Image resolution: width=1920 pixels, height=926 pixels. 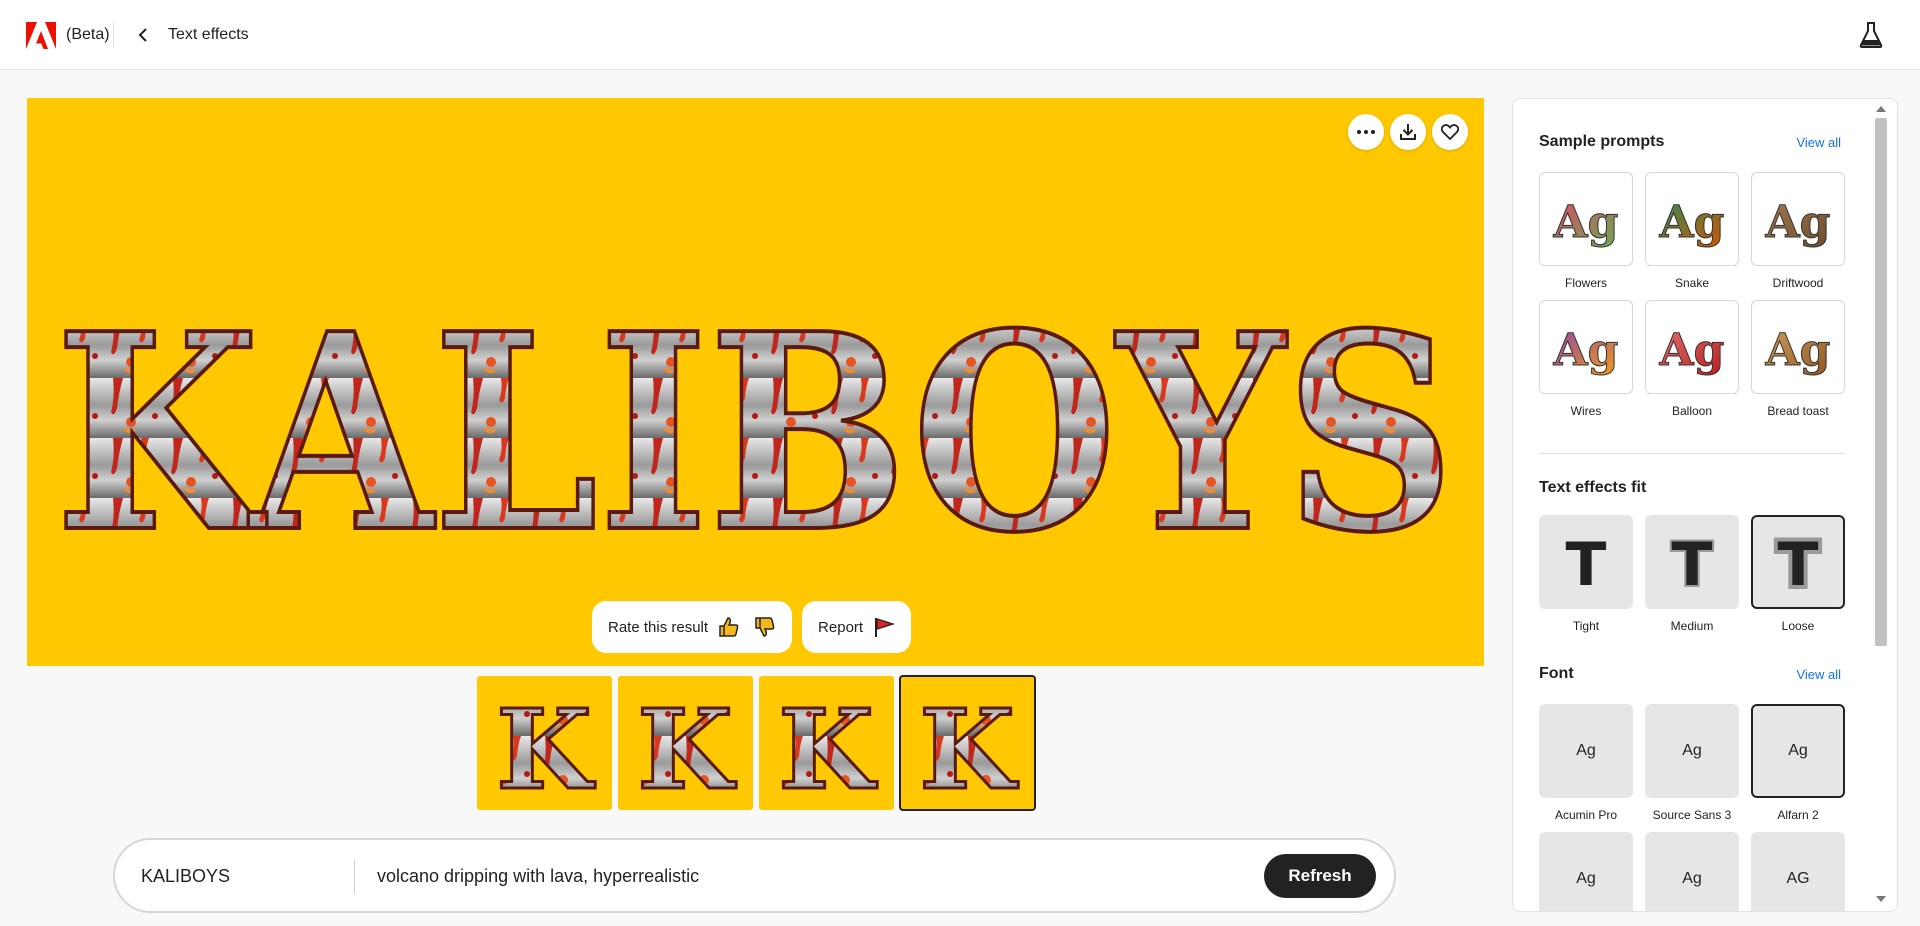 What do you see at coordinates (1694, 491) in the screenshot?
I see `fit-header: Text effects fit` at bounding box center [1694, 491].